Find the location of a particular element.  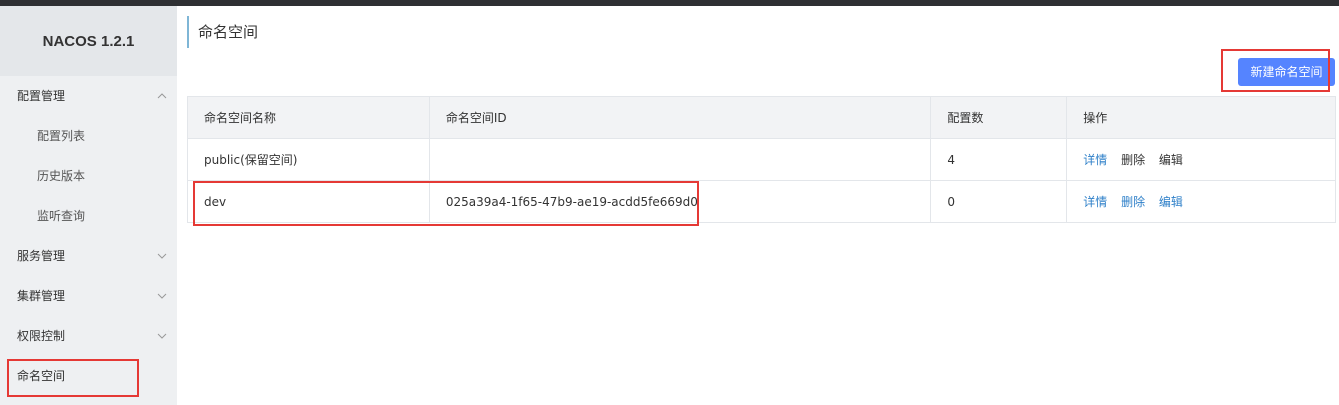

highlight-namespace-menu is located at coordinates (73, 378).